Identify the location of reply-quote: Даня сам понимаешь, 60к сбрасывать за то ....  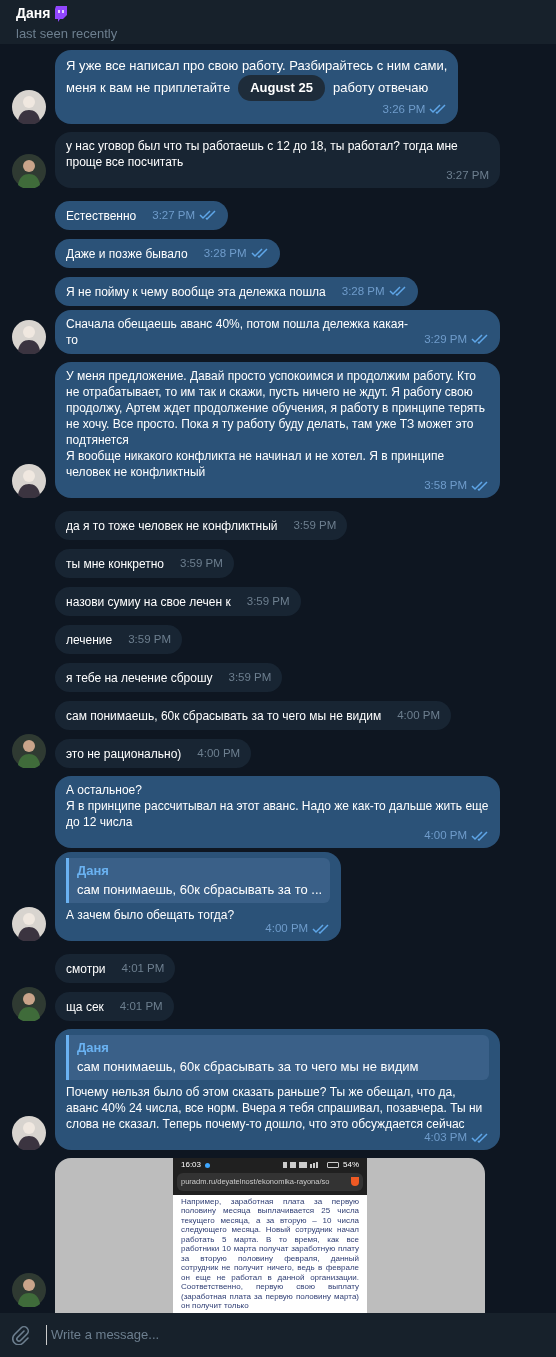
(198, 880).